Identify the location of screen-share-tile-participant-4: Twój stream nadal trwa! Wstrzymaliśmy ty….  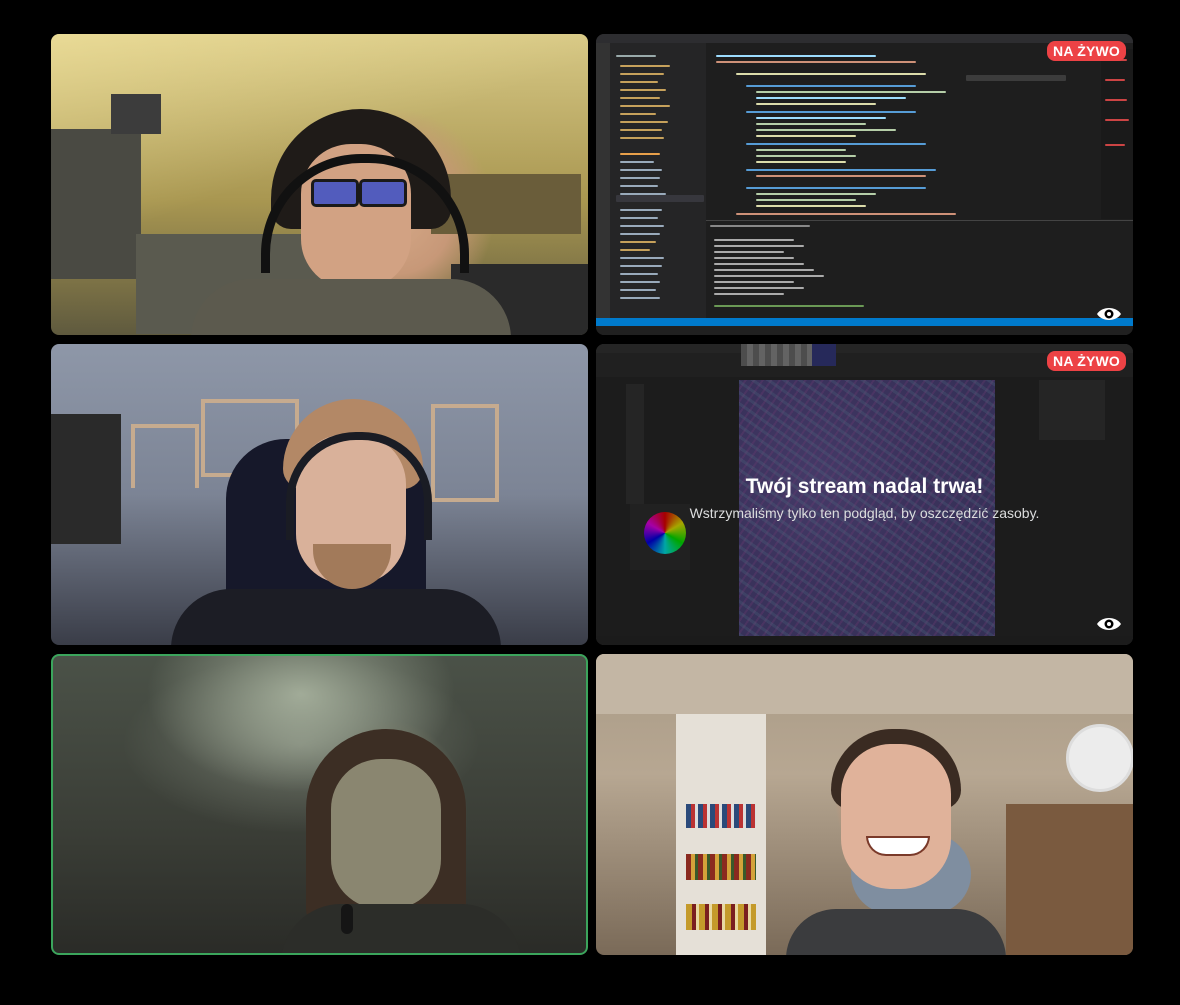
(864, 494).